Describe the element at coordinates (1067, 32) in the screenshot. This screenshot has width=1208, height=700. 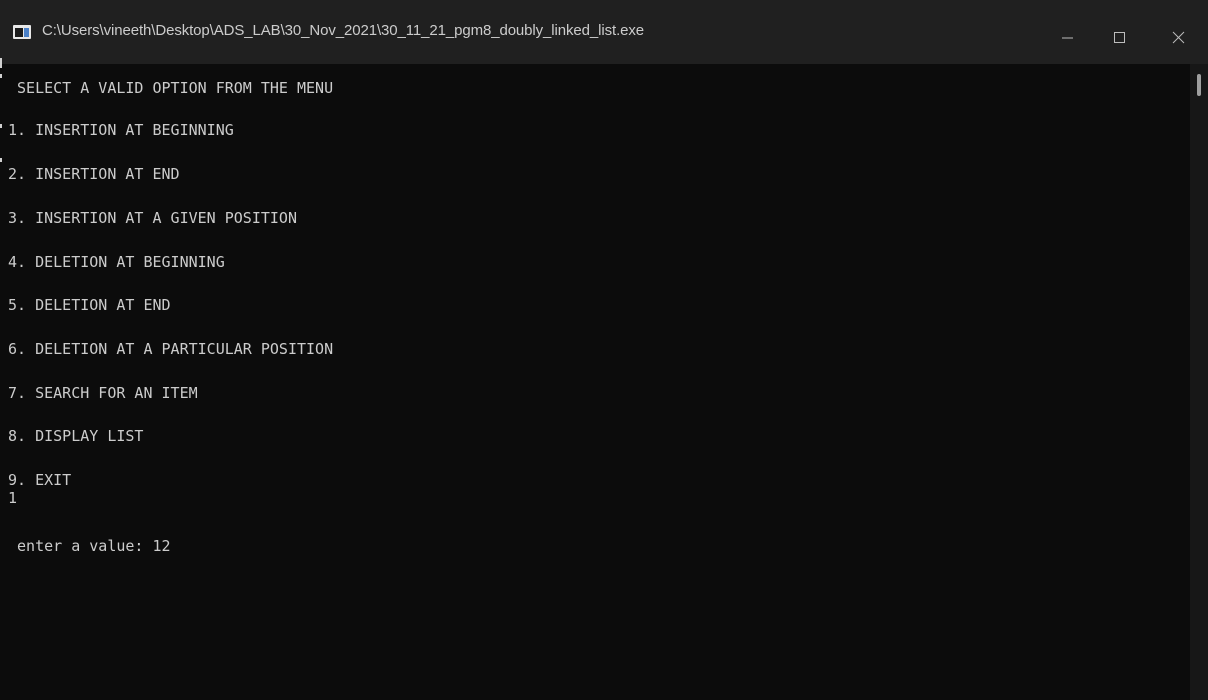
I see `minimize-button` at that location.